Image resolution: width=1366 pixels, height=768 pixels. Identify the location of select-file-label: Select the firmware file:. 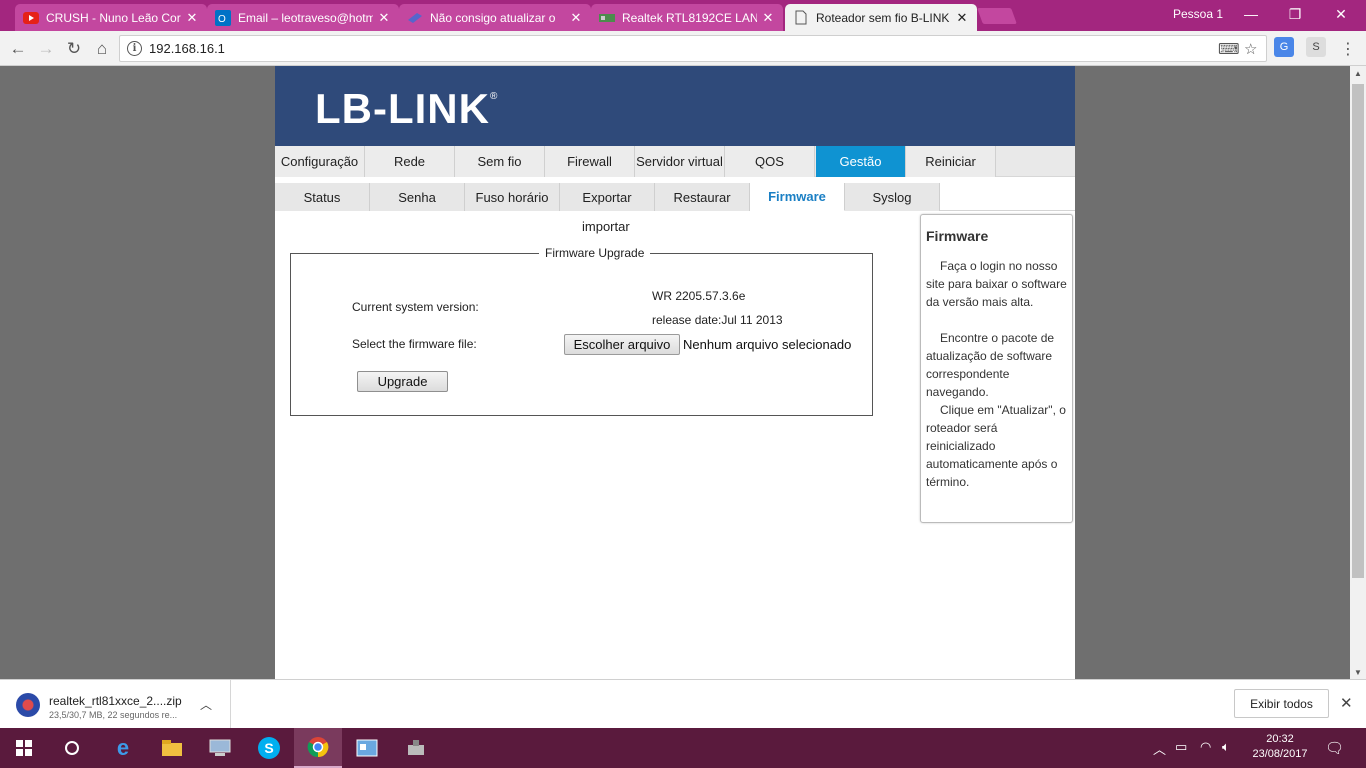
(414, 344).